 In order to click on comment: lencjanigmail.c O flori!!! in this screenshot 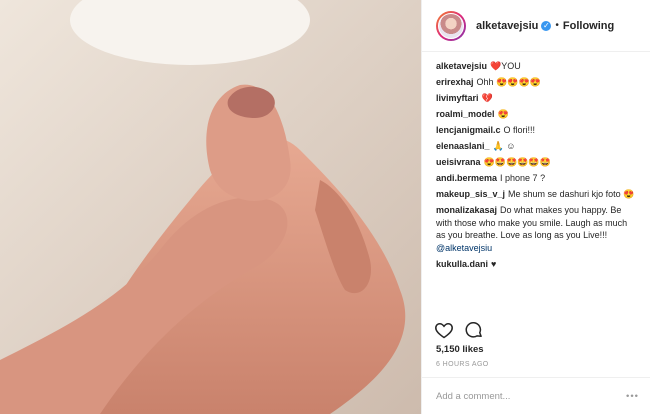, I will do `click(537, 130)`.